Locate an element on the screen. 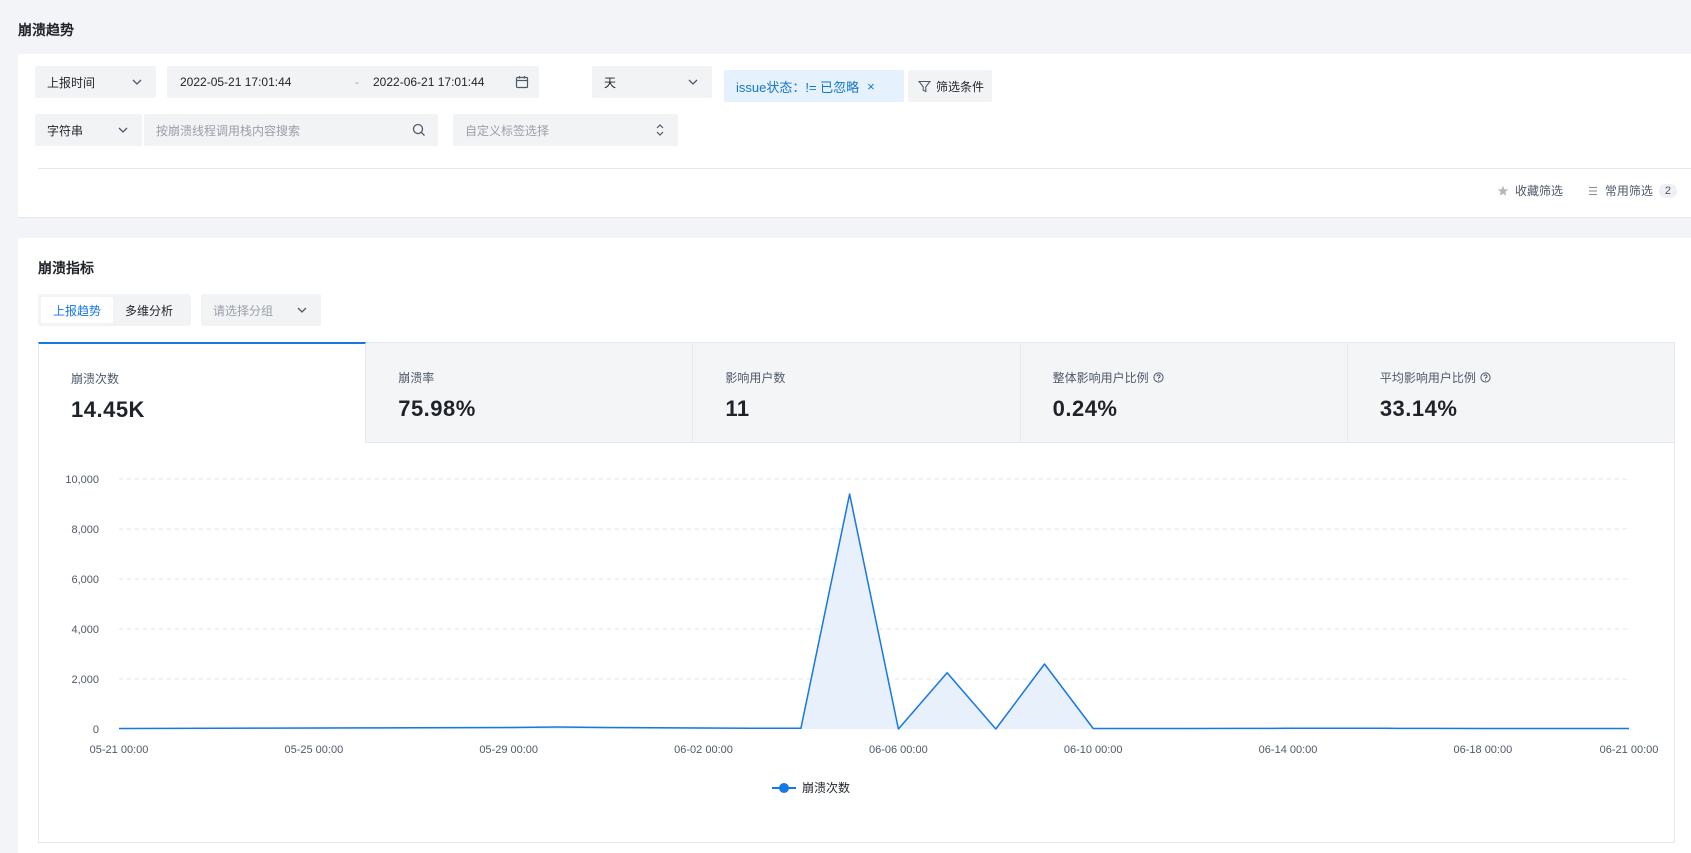  x-tick-label: 06-10 00:00 is located at coordinates (1093, 750).